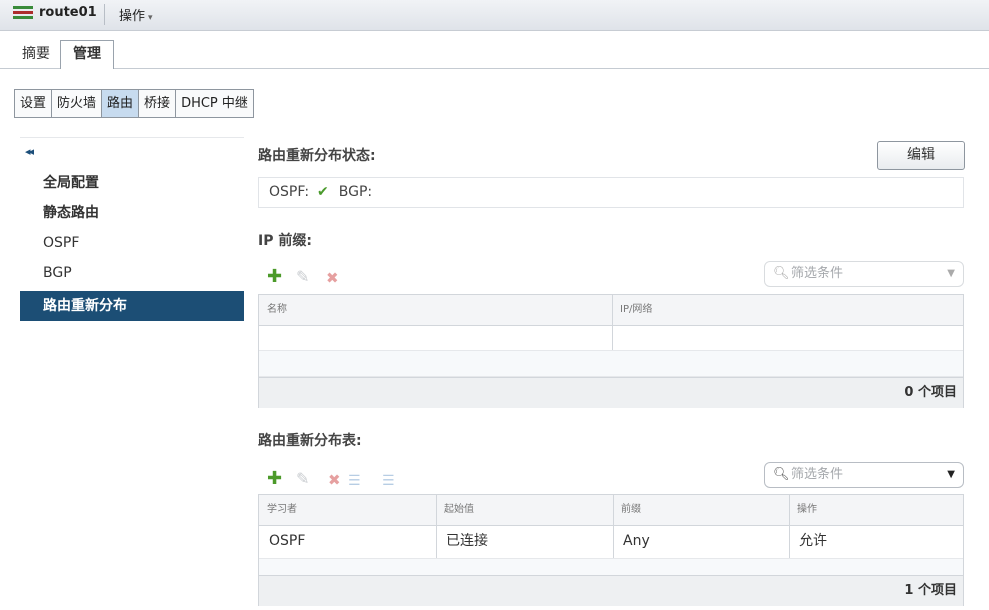 This screenshot has width=989, height=610. I want to click on redistribution-table-title: 路由重新分布表:, so click(310, 441).